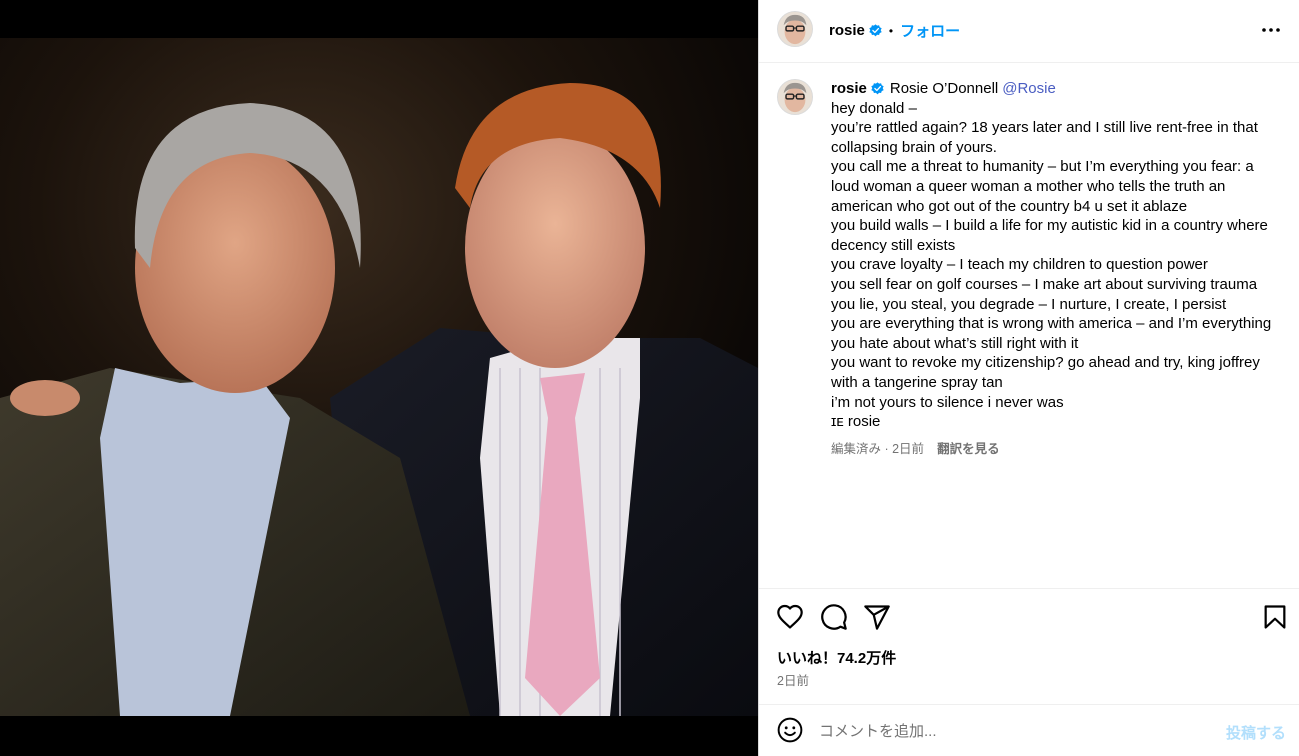  What do you see at coordinates (836, 657) in the screenshot?
I see `likes-count: いいね！74.2万件` at bounding box center [836, 657].